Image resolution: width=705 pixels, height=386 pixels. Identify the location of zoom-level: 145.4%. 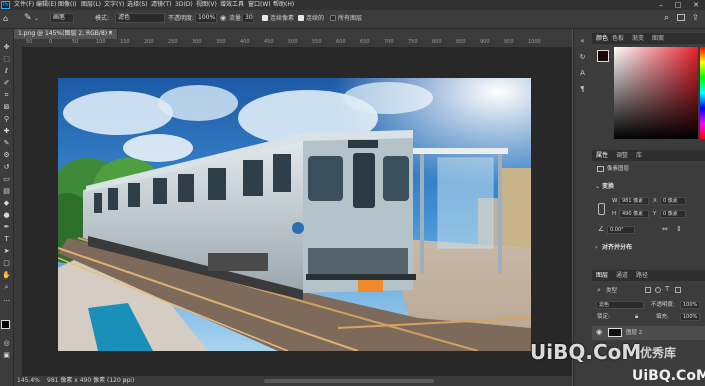
(28, 381).